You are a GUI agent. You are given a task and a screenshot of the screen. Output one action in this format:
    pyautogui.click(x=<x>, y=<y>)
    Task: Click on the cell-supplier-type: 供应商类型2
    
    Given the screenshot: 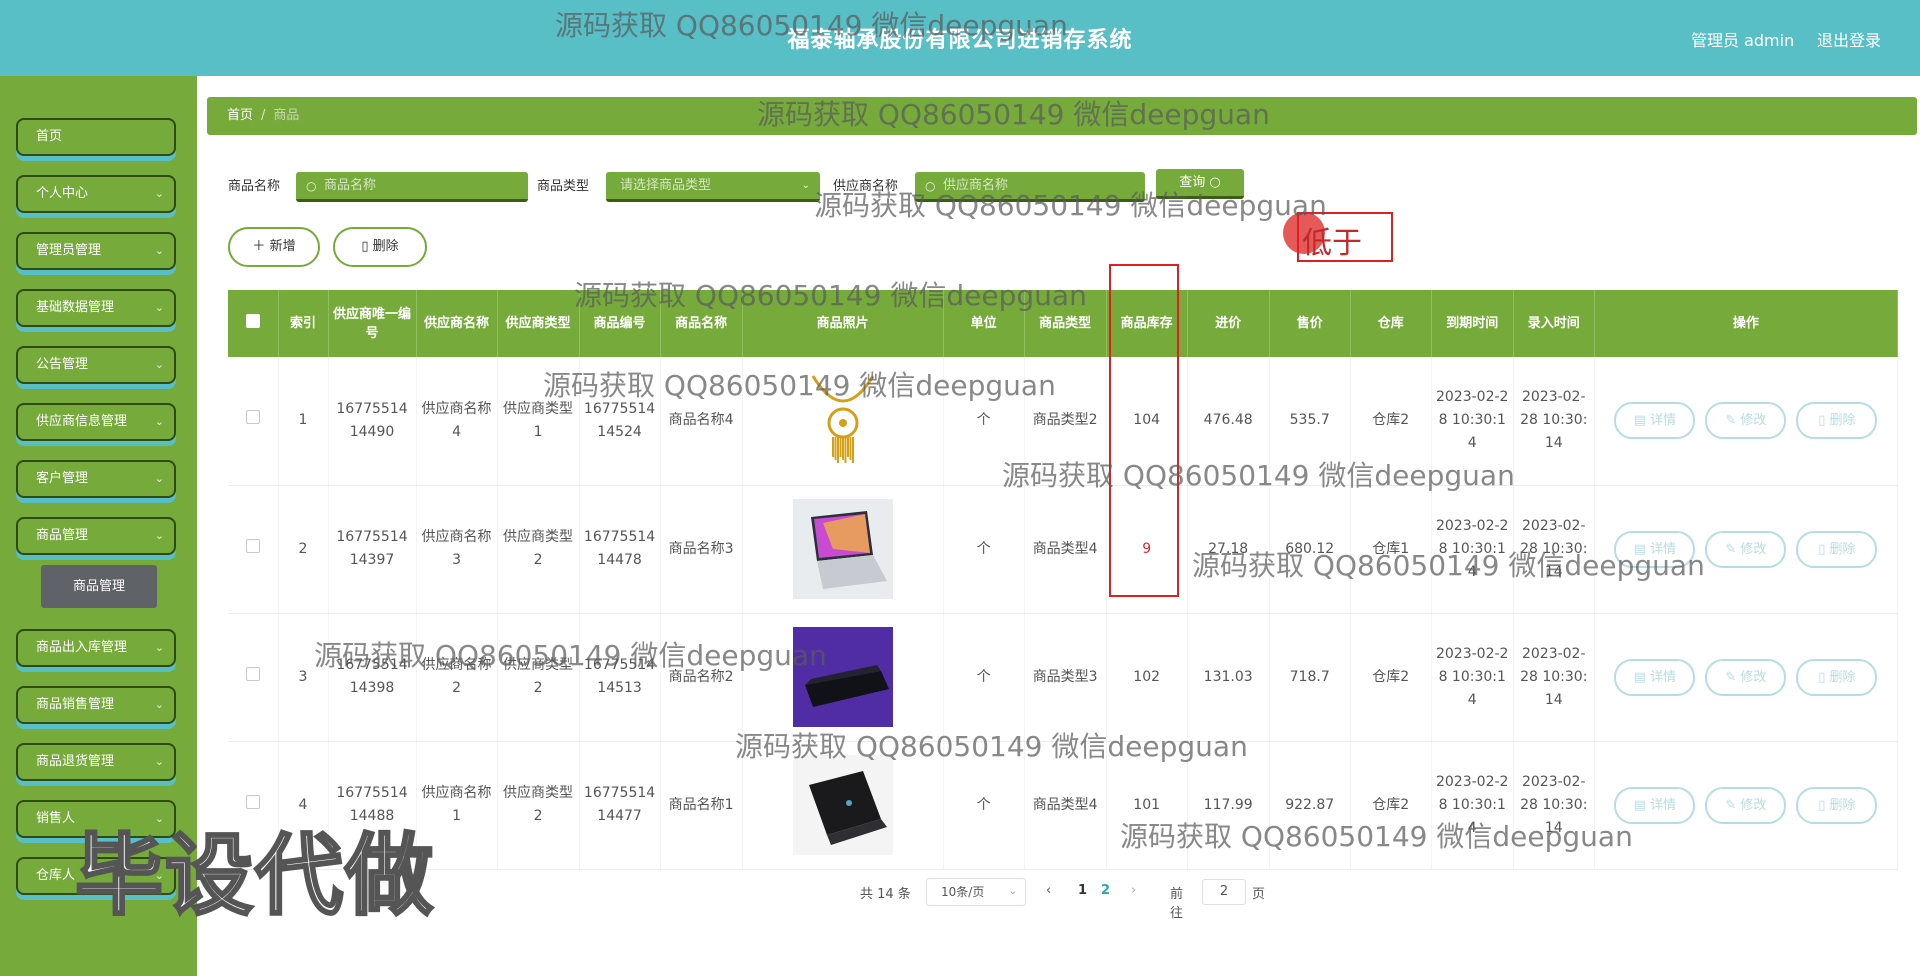 What is the action you would take?
    pyautogui.click(x=538, y=549)
    